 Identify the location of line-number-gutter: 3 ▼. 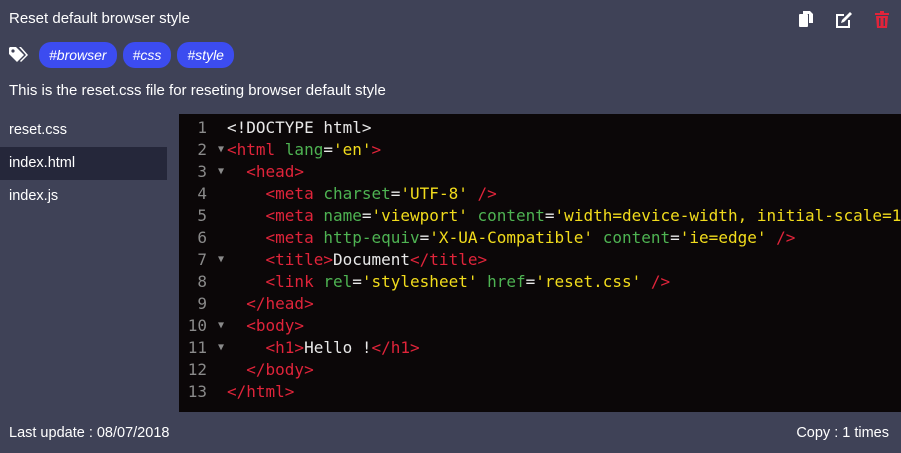
(203, 172).